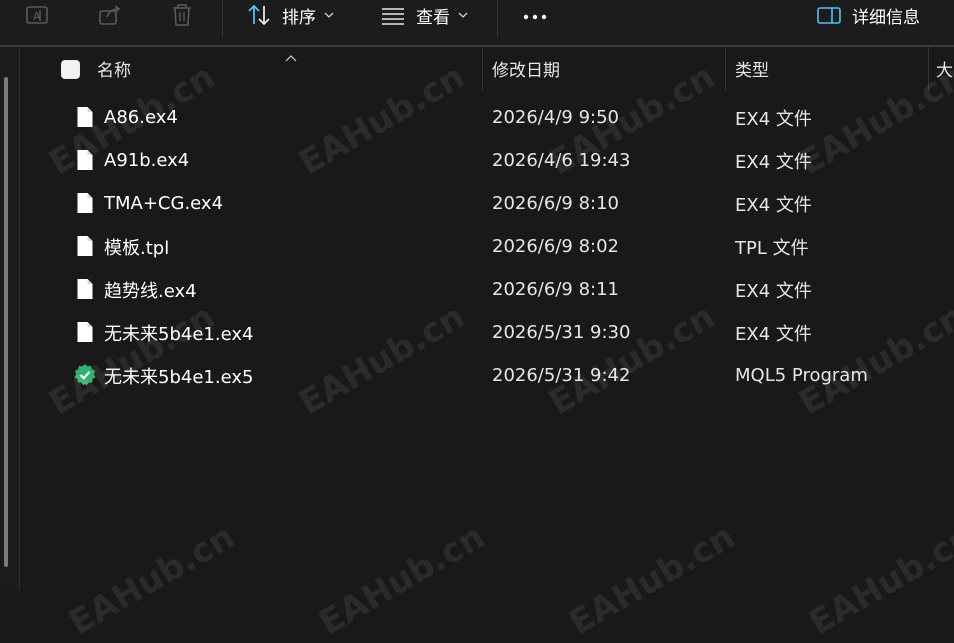  What do you see at coordinates (433, 17) in the screenshot?
I see `view-label: 查看` at bounding box center [433, 17].